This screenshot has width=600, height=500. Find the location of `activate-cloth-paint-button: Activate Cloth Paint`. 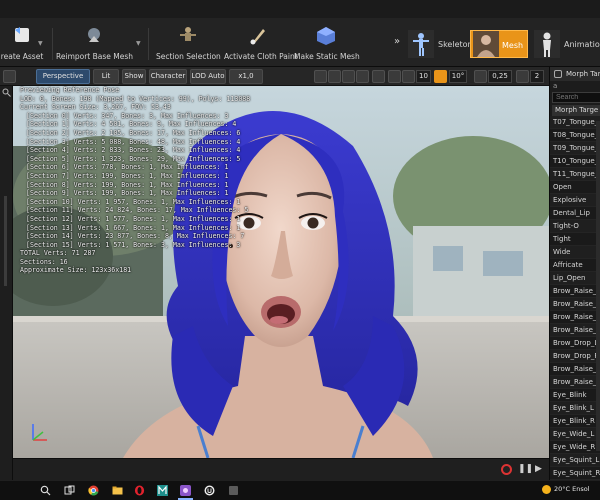

activate-cloth-paint-button: Activate Cloth Paint is located at coordinates (261, 44).